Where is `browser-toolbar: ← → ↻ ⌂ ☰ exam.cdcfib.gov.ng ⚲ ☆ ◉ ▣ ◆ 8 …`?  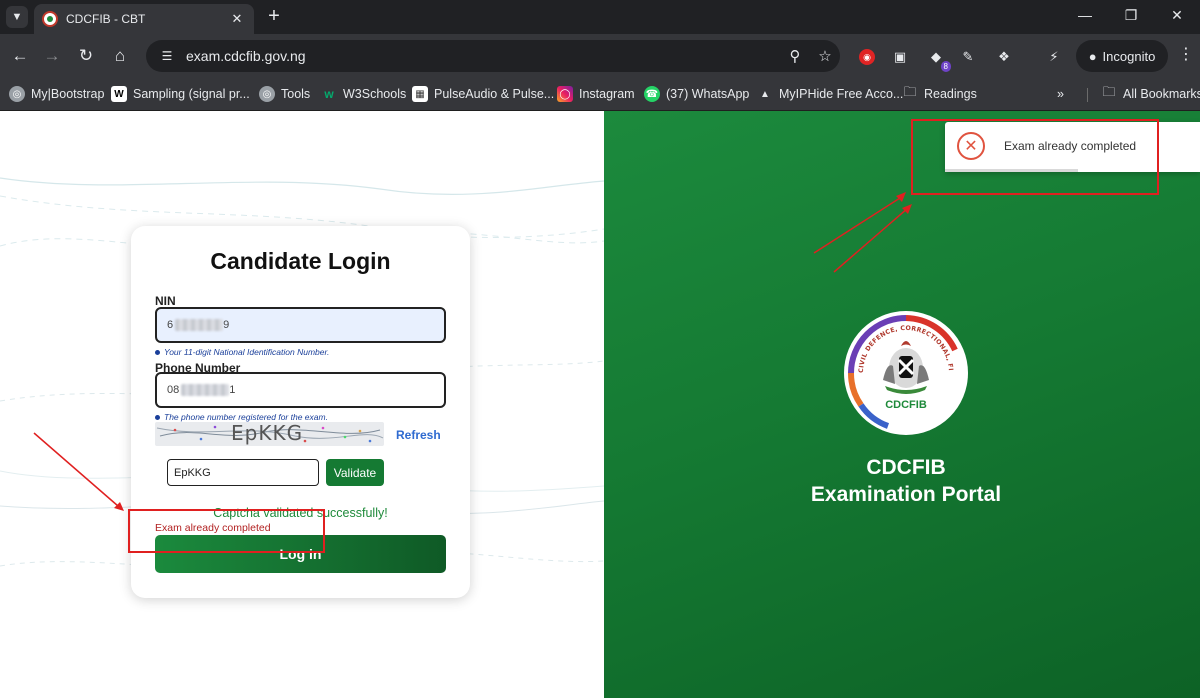 browser-toolbar: ← → ↻ ⌂ ☰ exam.cdcfib.gov.ng ⚲ ☆ ◉ ▣ ◆ 8 … is located at coordinates (600, 56).